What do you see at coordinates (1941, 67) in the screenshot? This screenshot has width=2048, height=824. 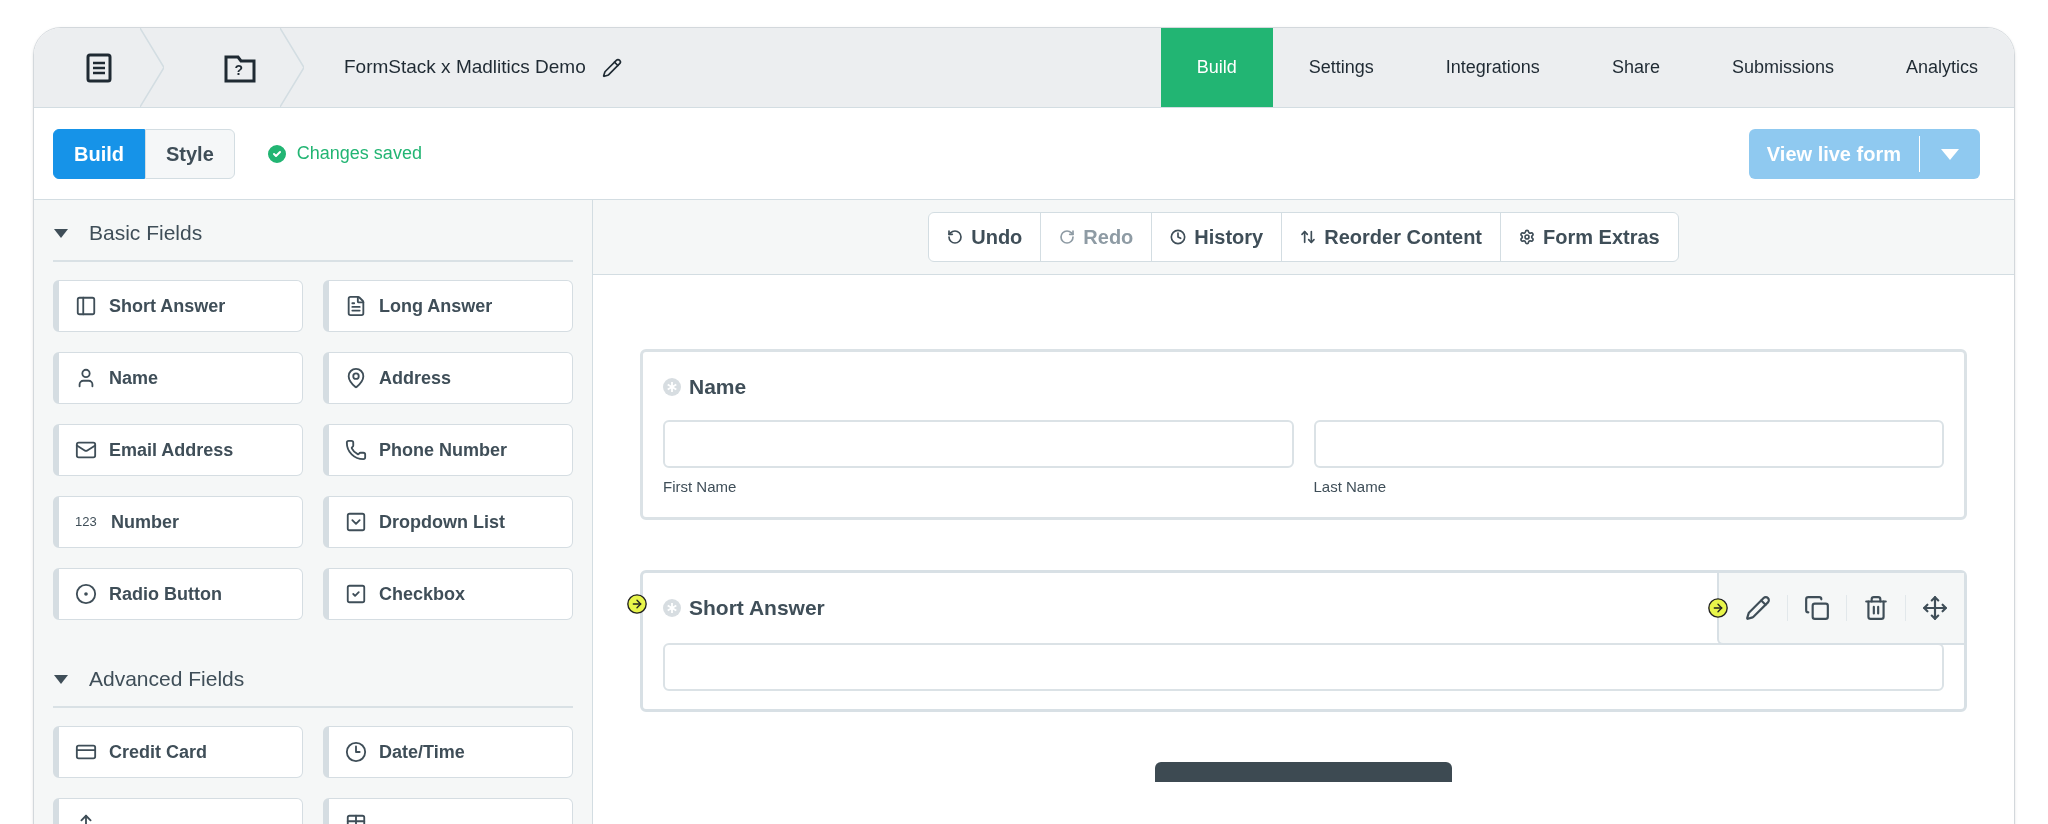 I see `nav-tab: Analytics` at bounding box center [1941, 67].